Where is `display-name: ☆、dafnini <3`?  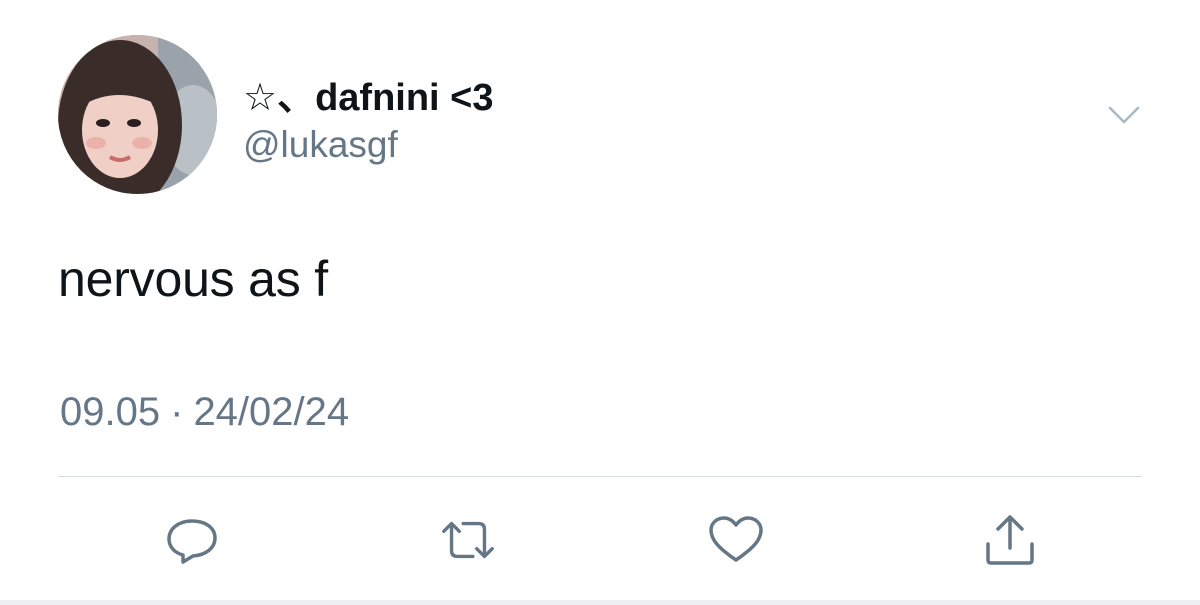 display-name: ☆、dafnini <3 is located at coordinates (368, 93).